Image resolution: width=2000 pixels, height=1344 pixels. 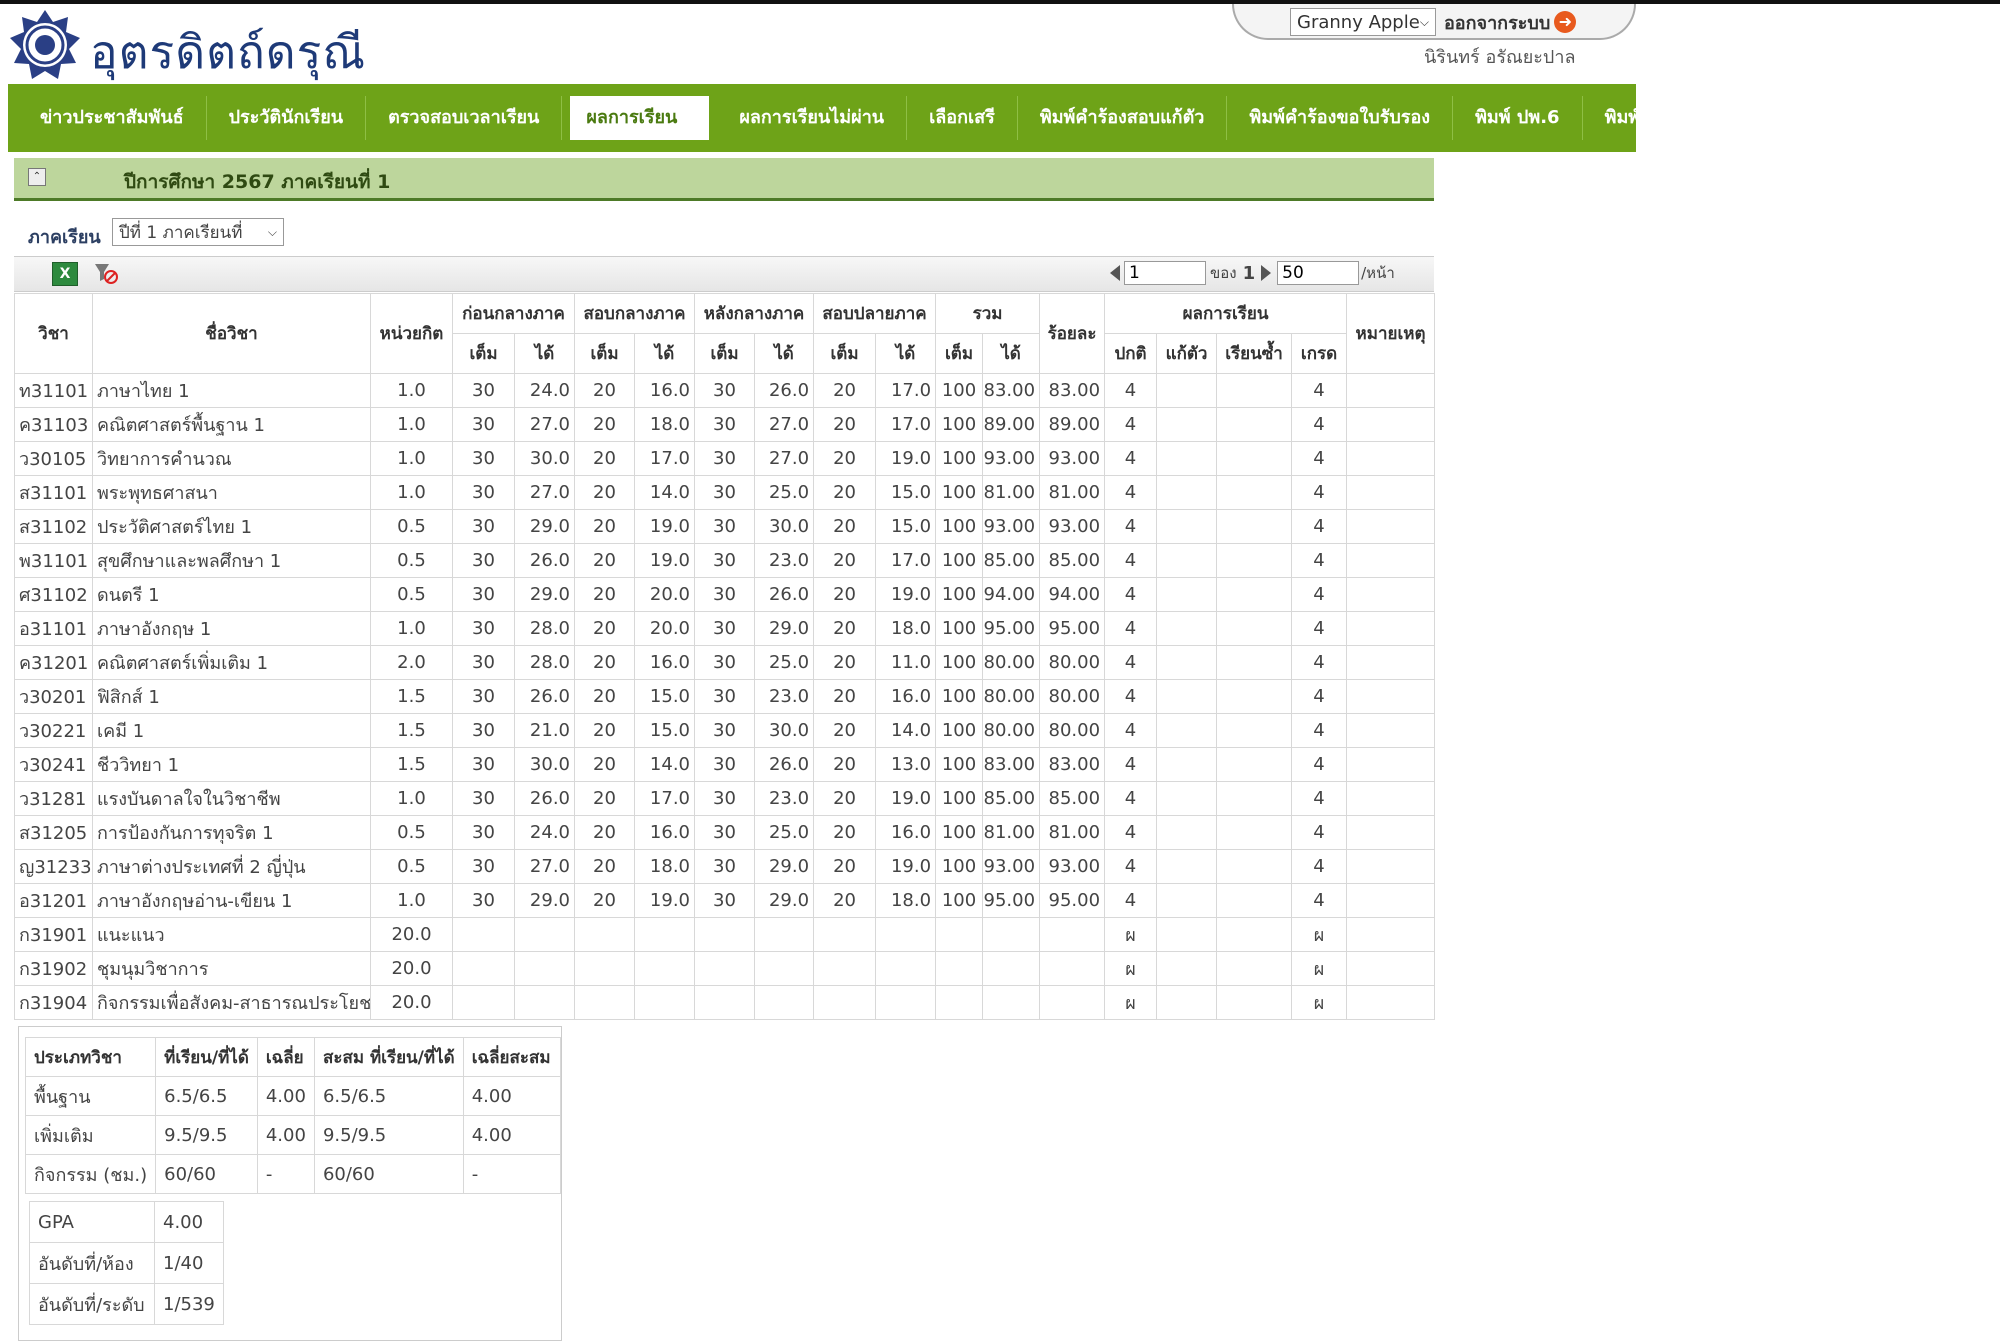 What do you see at coordinates (544, 424) in the screenshot?
I see `cell-pg: 27.0` at bounding box center [544, 424].